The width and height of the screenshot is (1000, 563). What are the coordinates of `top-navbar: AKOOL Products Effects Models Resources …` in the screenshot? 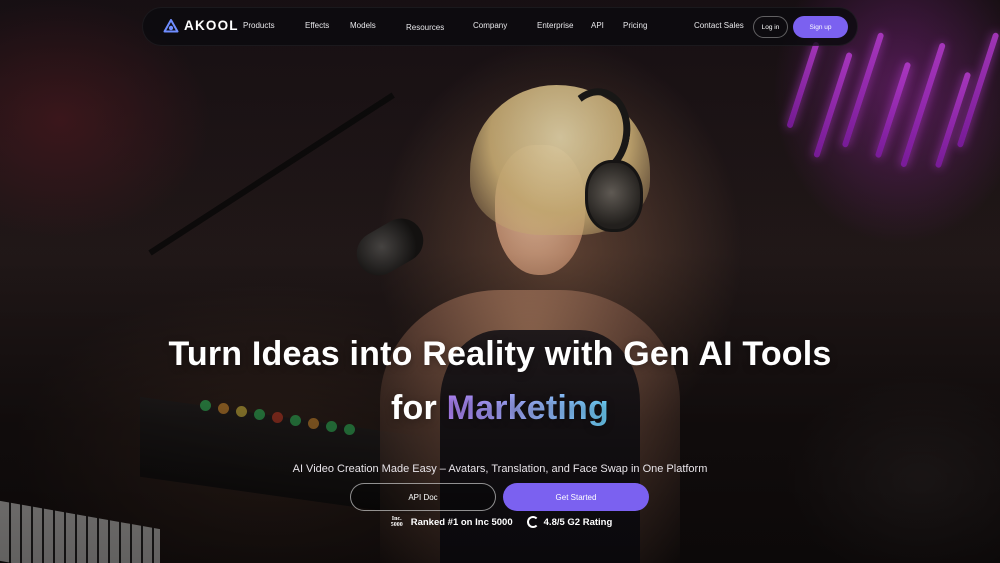 It's located at (500, 26).